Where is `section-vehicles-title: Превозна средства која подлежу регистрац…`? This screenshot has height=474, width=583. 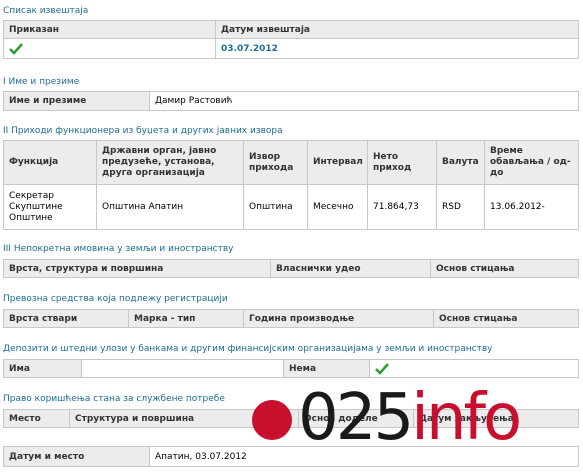
section-vehicles-title: Превозна средства која подлежу регистрац… is located at coordinates (115, 299).